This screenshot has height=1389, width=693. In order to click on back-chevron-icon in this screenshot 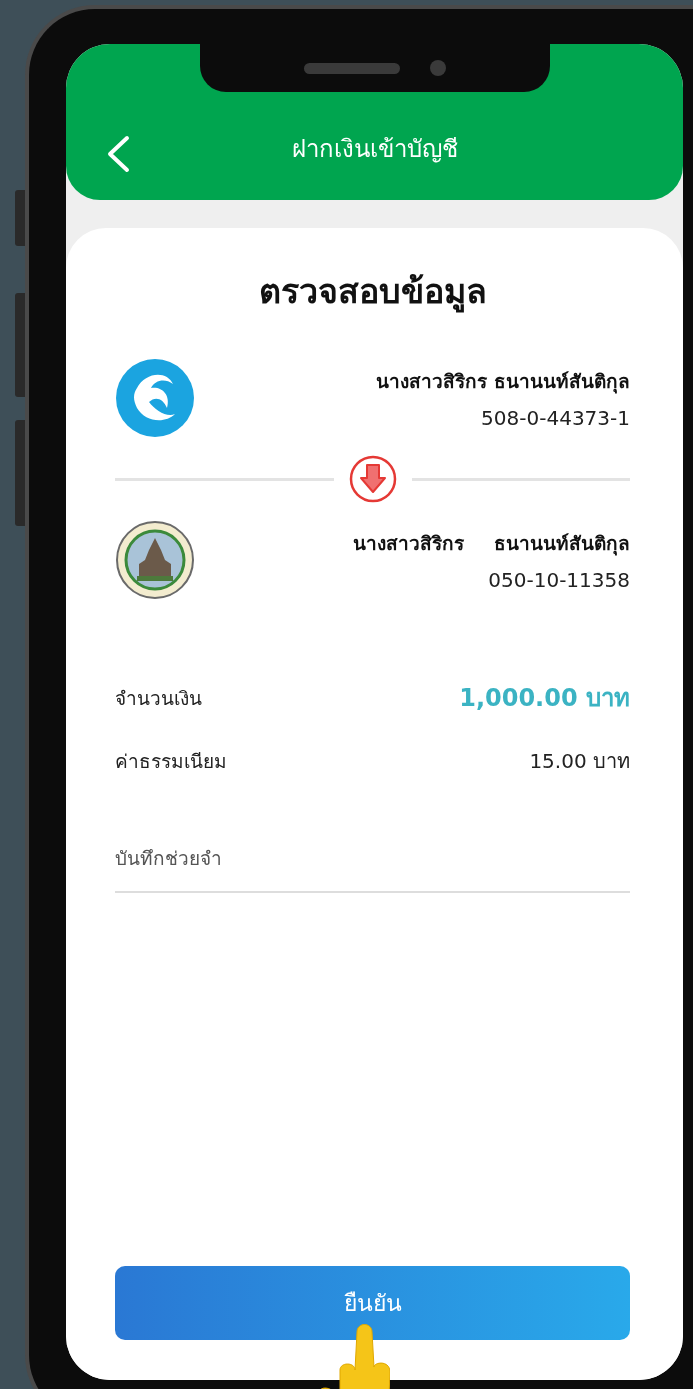, I will do `click(118, 154)`.